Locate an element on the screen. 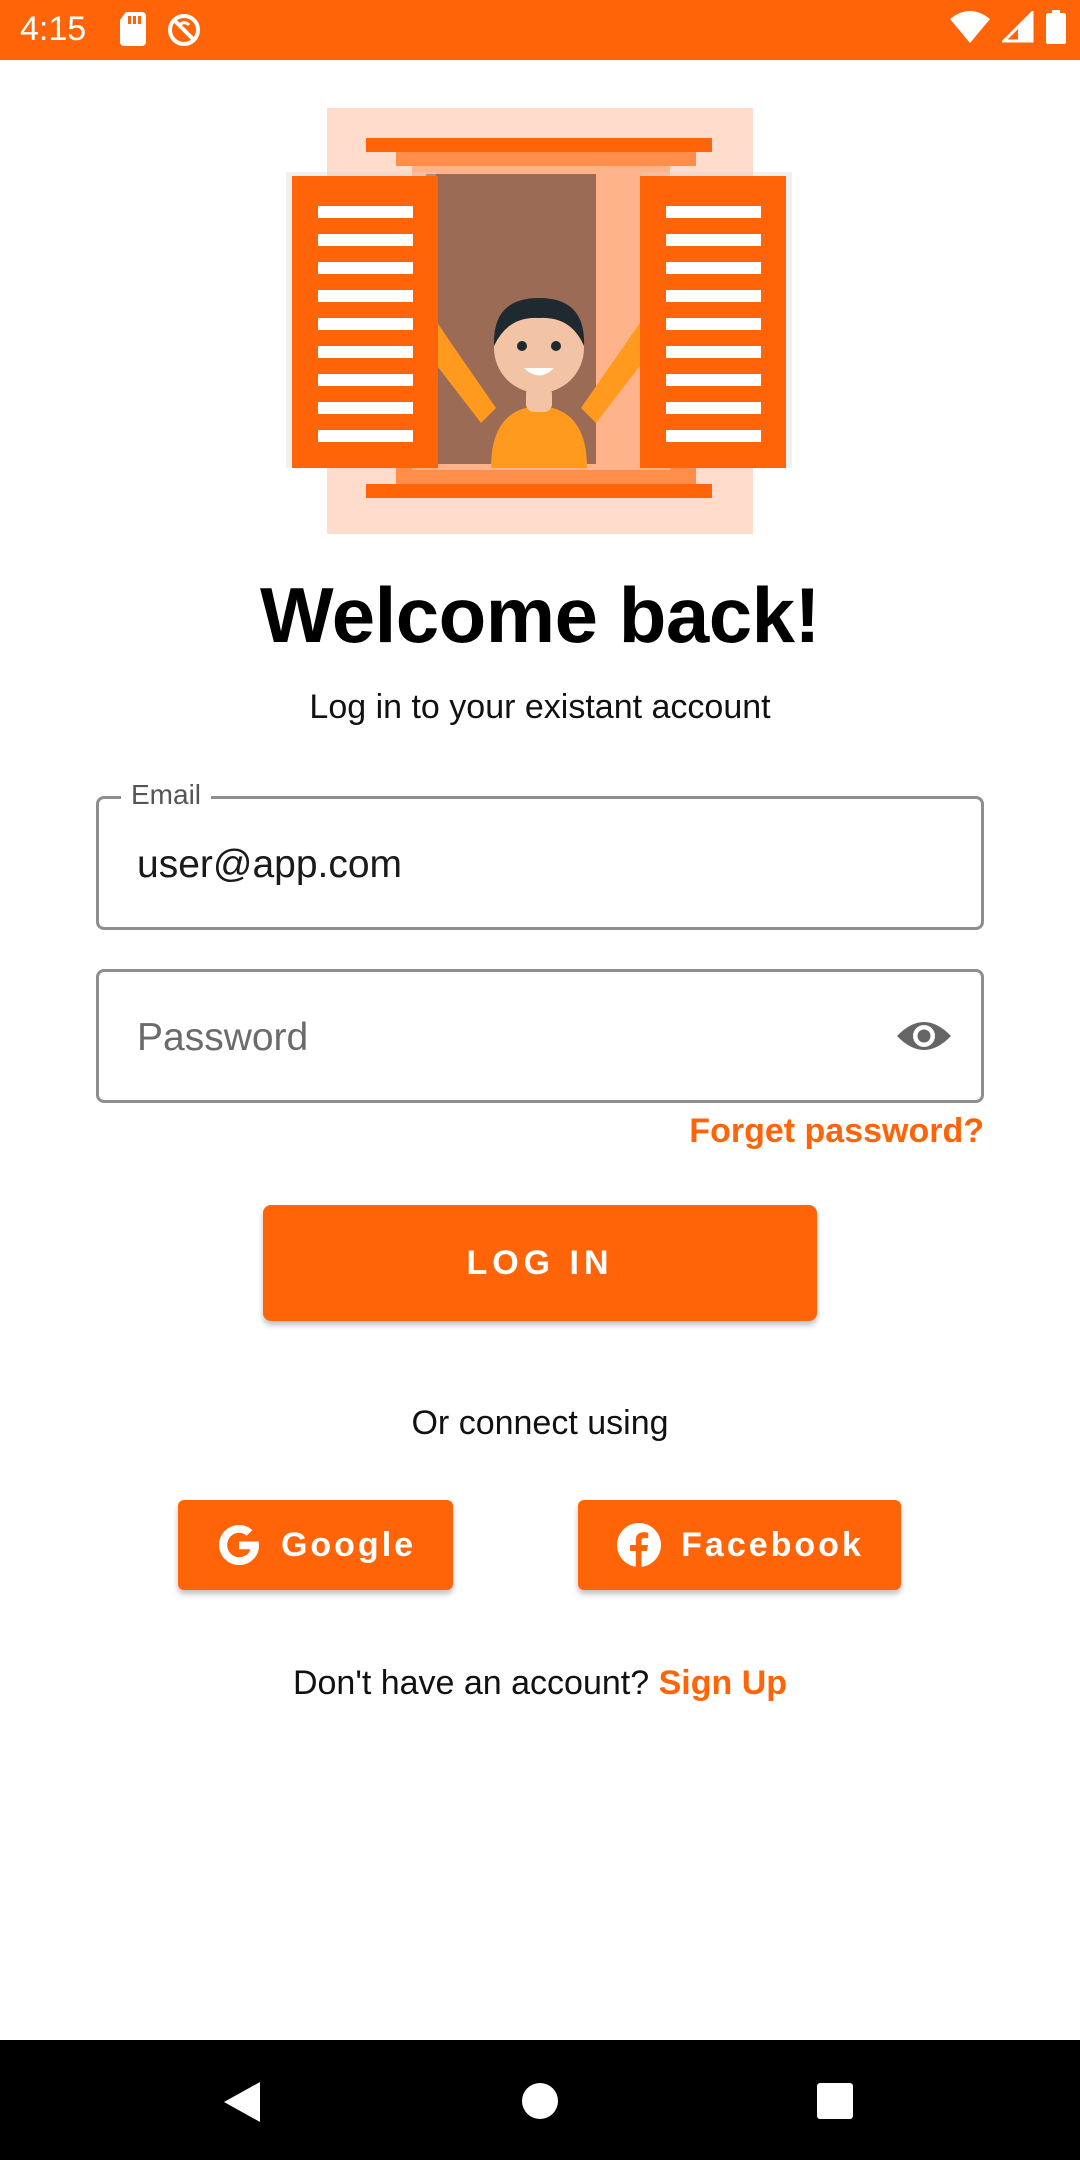 The width and height of the screenshot is (1080, 2160). recent-apps-icon is located at coordinates (835, 2101).